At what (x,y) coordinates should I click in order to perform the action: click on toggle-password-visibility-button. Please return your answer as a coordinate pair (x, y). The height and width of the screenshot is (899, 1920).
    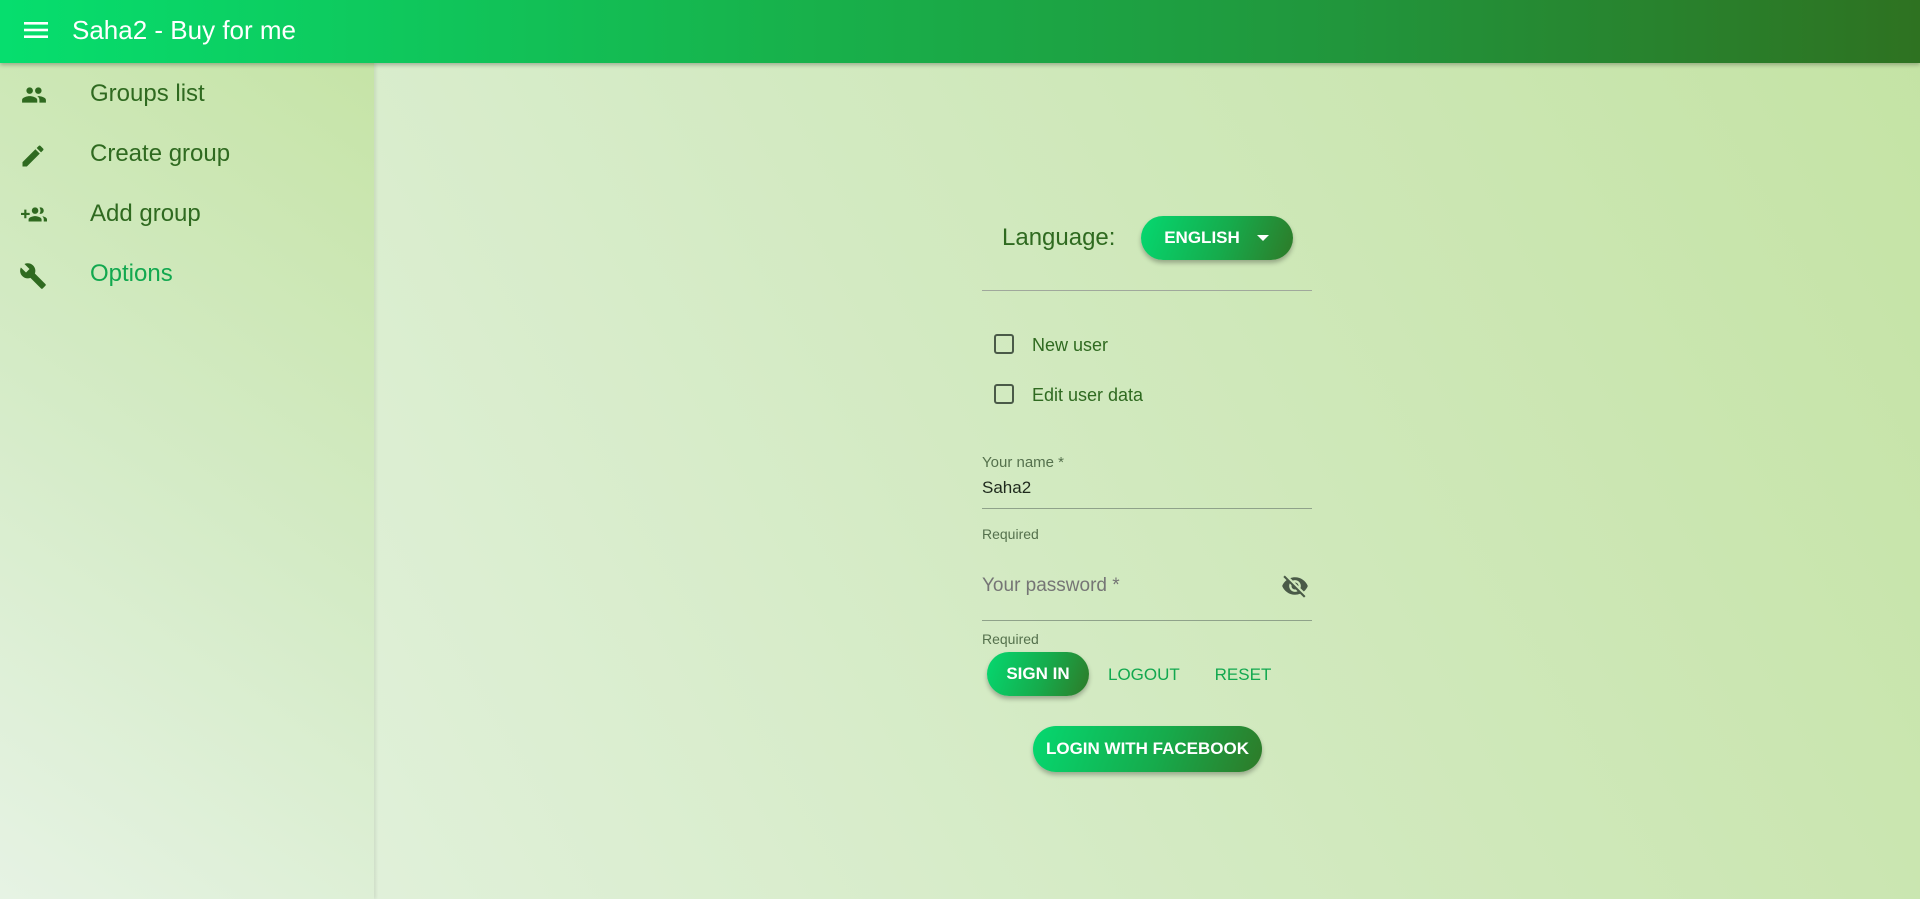
    Looking at the image, I should click on (1296, 587).